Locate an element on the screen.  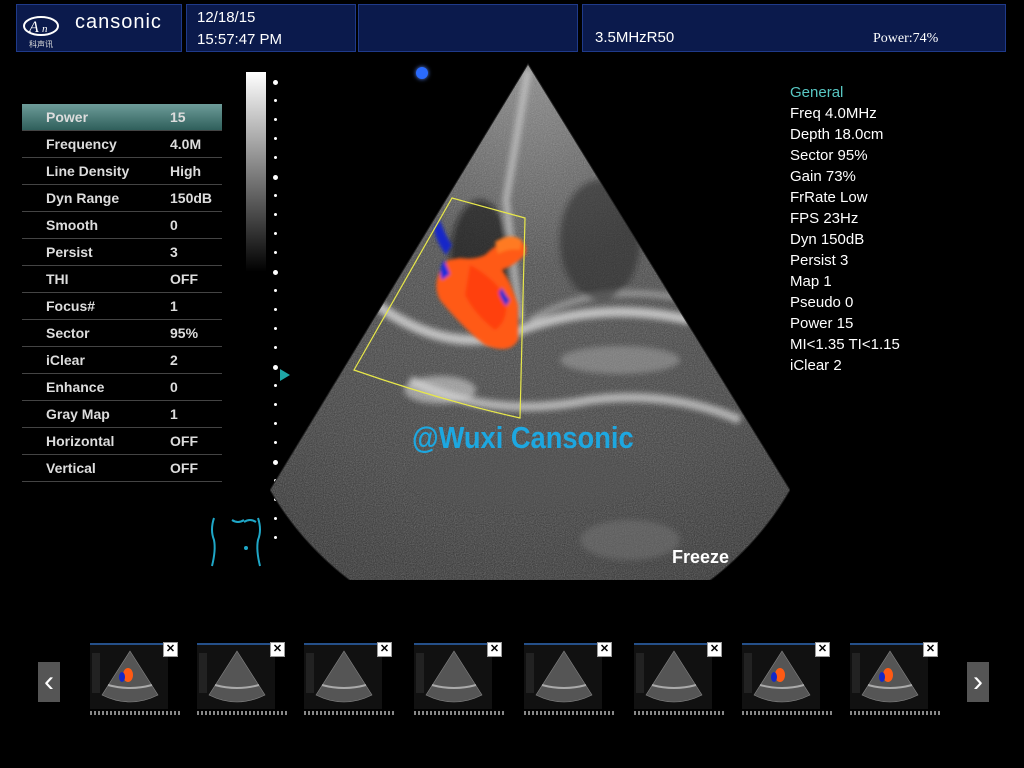
info-line: Map 1 is located at coordinates (811, 281).